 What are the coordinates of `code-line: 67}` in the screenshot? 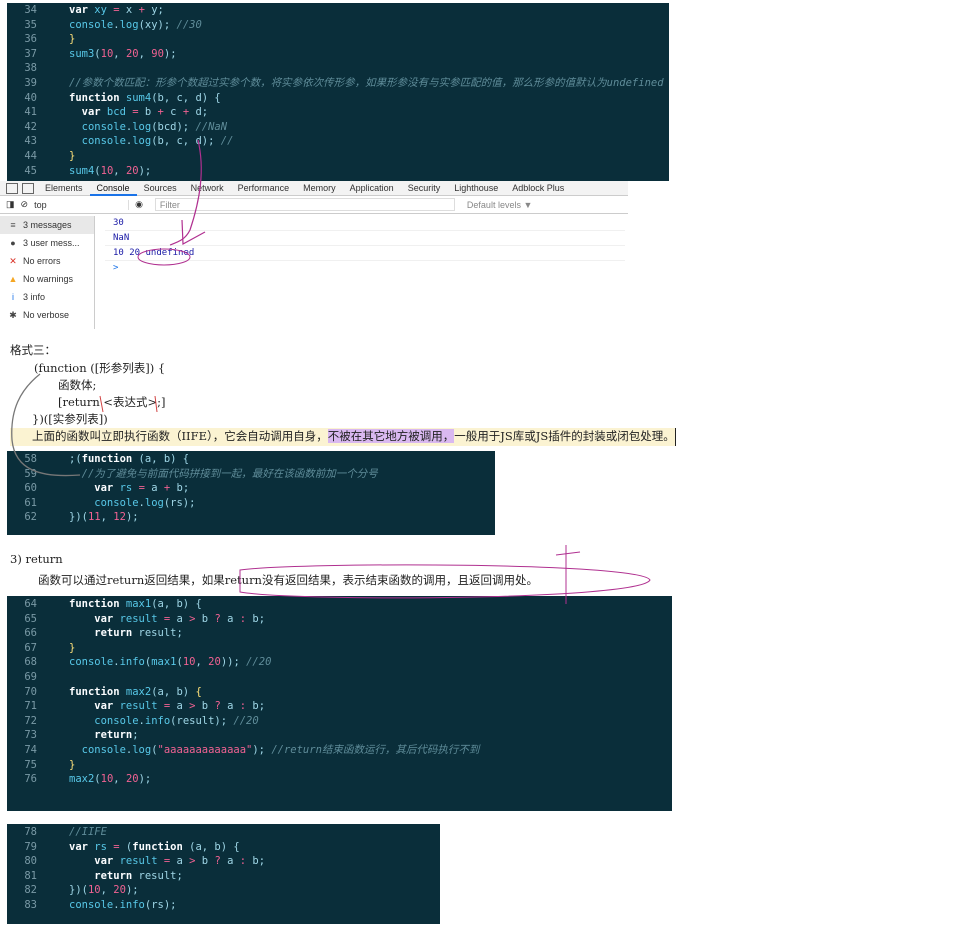 It's located at (339, 648).